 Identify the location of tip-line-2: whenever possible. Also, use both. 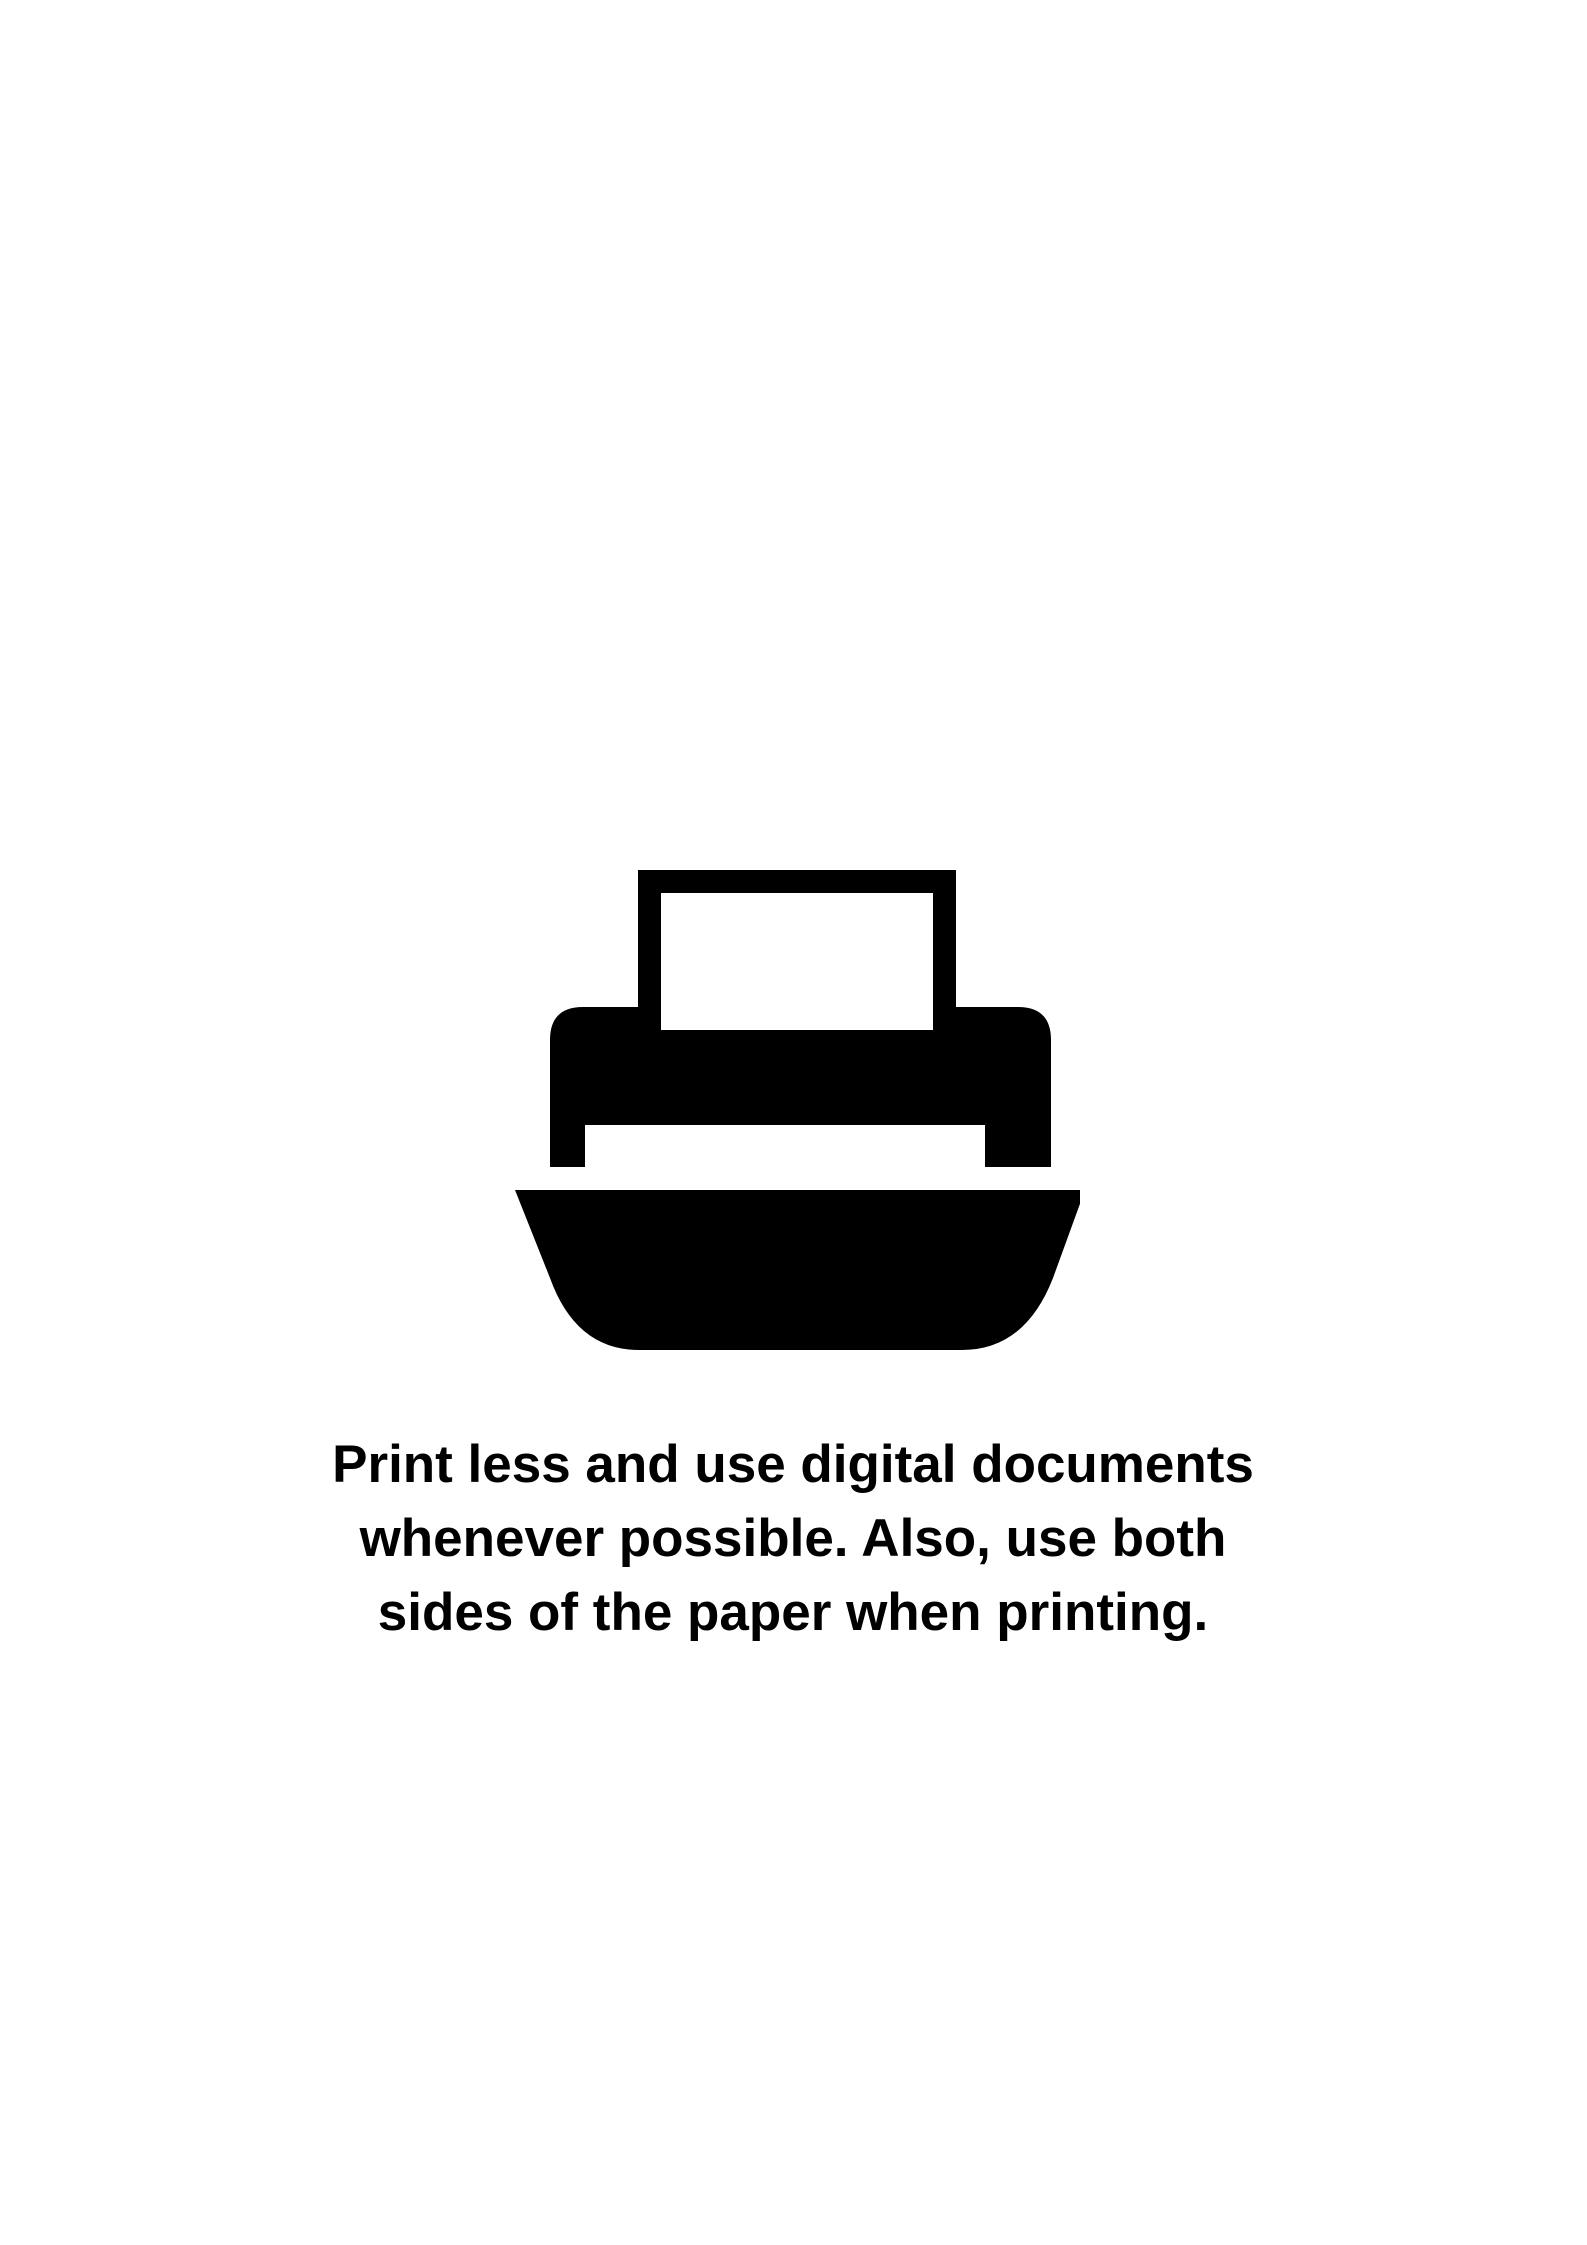
(793, 1538).